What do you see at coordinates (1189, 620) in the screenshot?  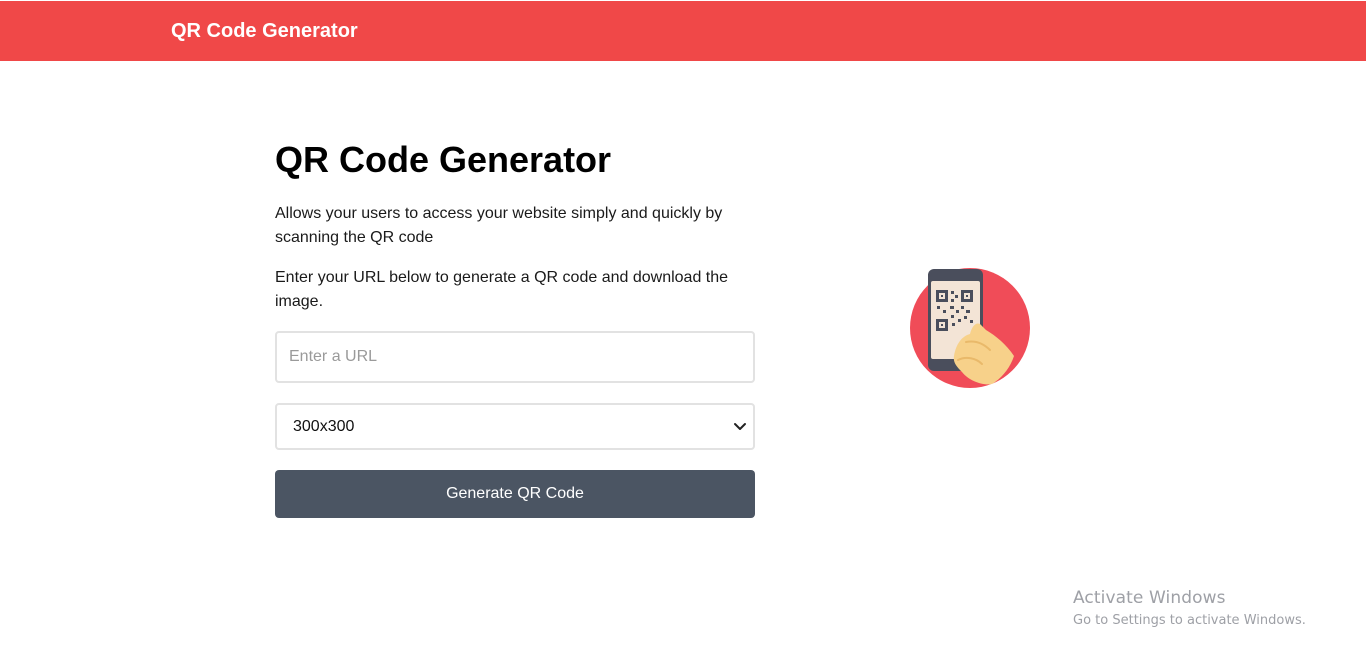 I see `watermark-subtitle: Go to Settings to activate Windows.` at bounding box center [1189, 620].